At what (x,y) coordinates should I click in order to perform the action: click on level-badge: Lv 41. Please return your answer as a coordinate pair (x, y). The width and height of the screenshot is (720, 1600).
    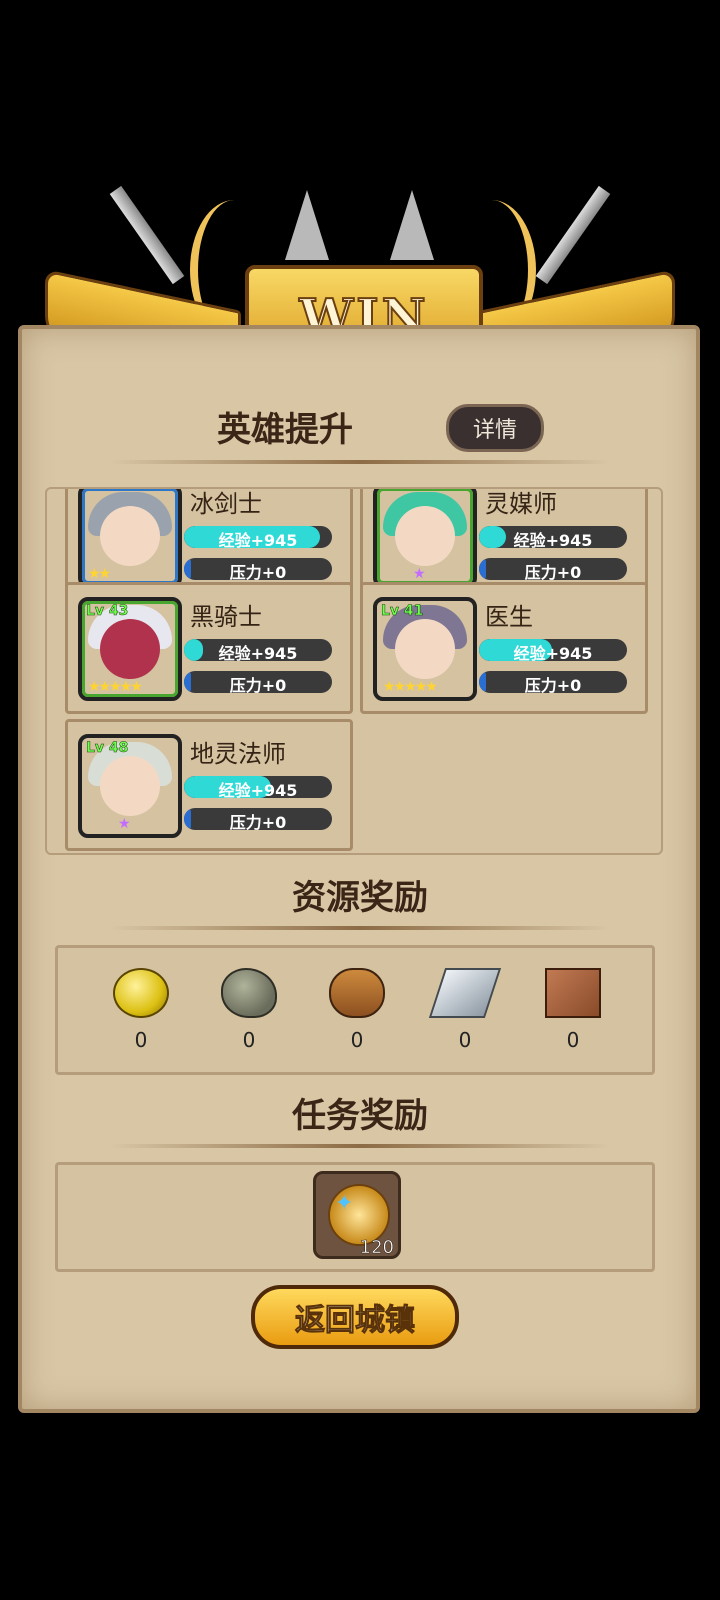
    Looking at the image, I should click on (402, 611).